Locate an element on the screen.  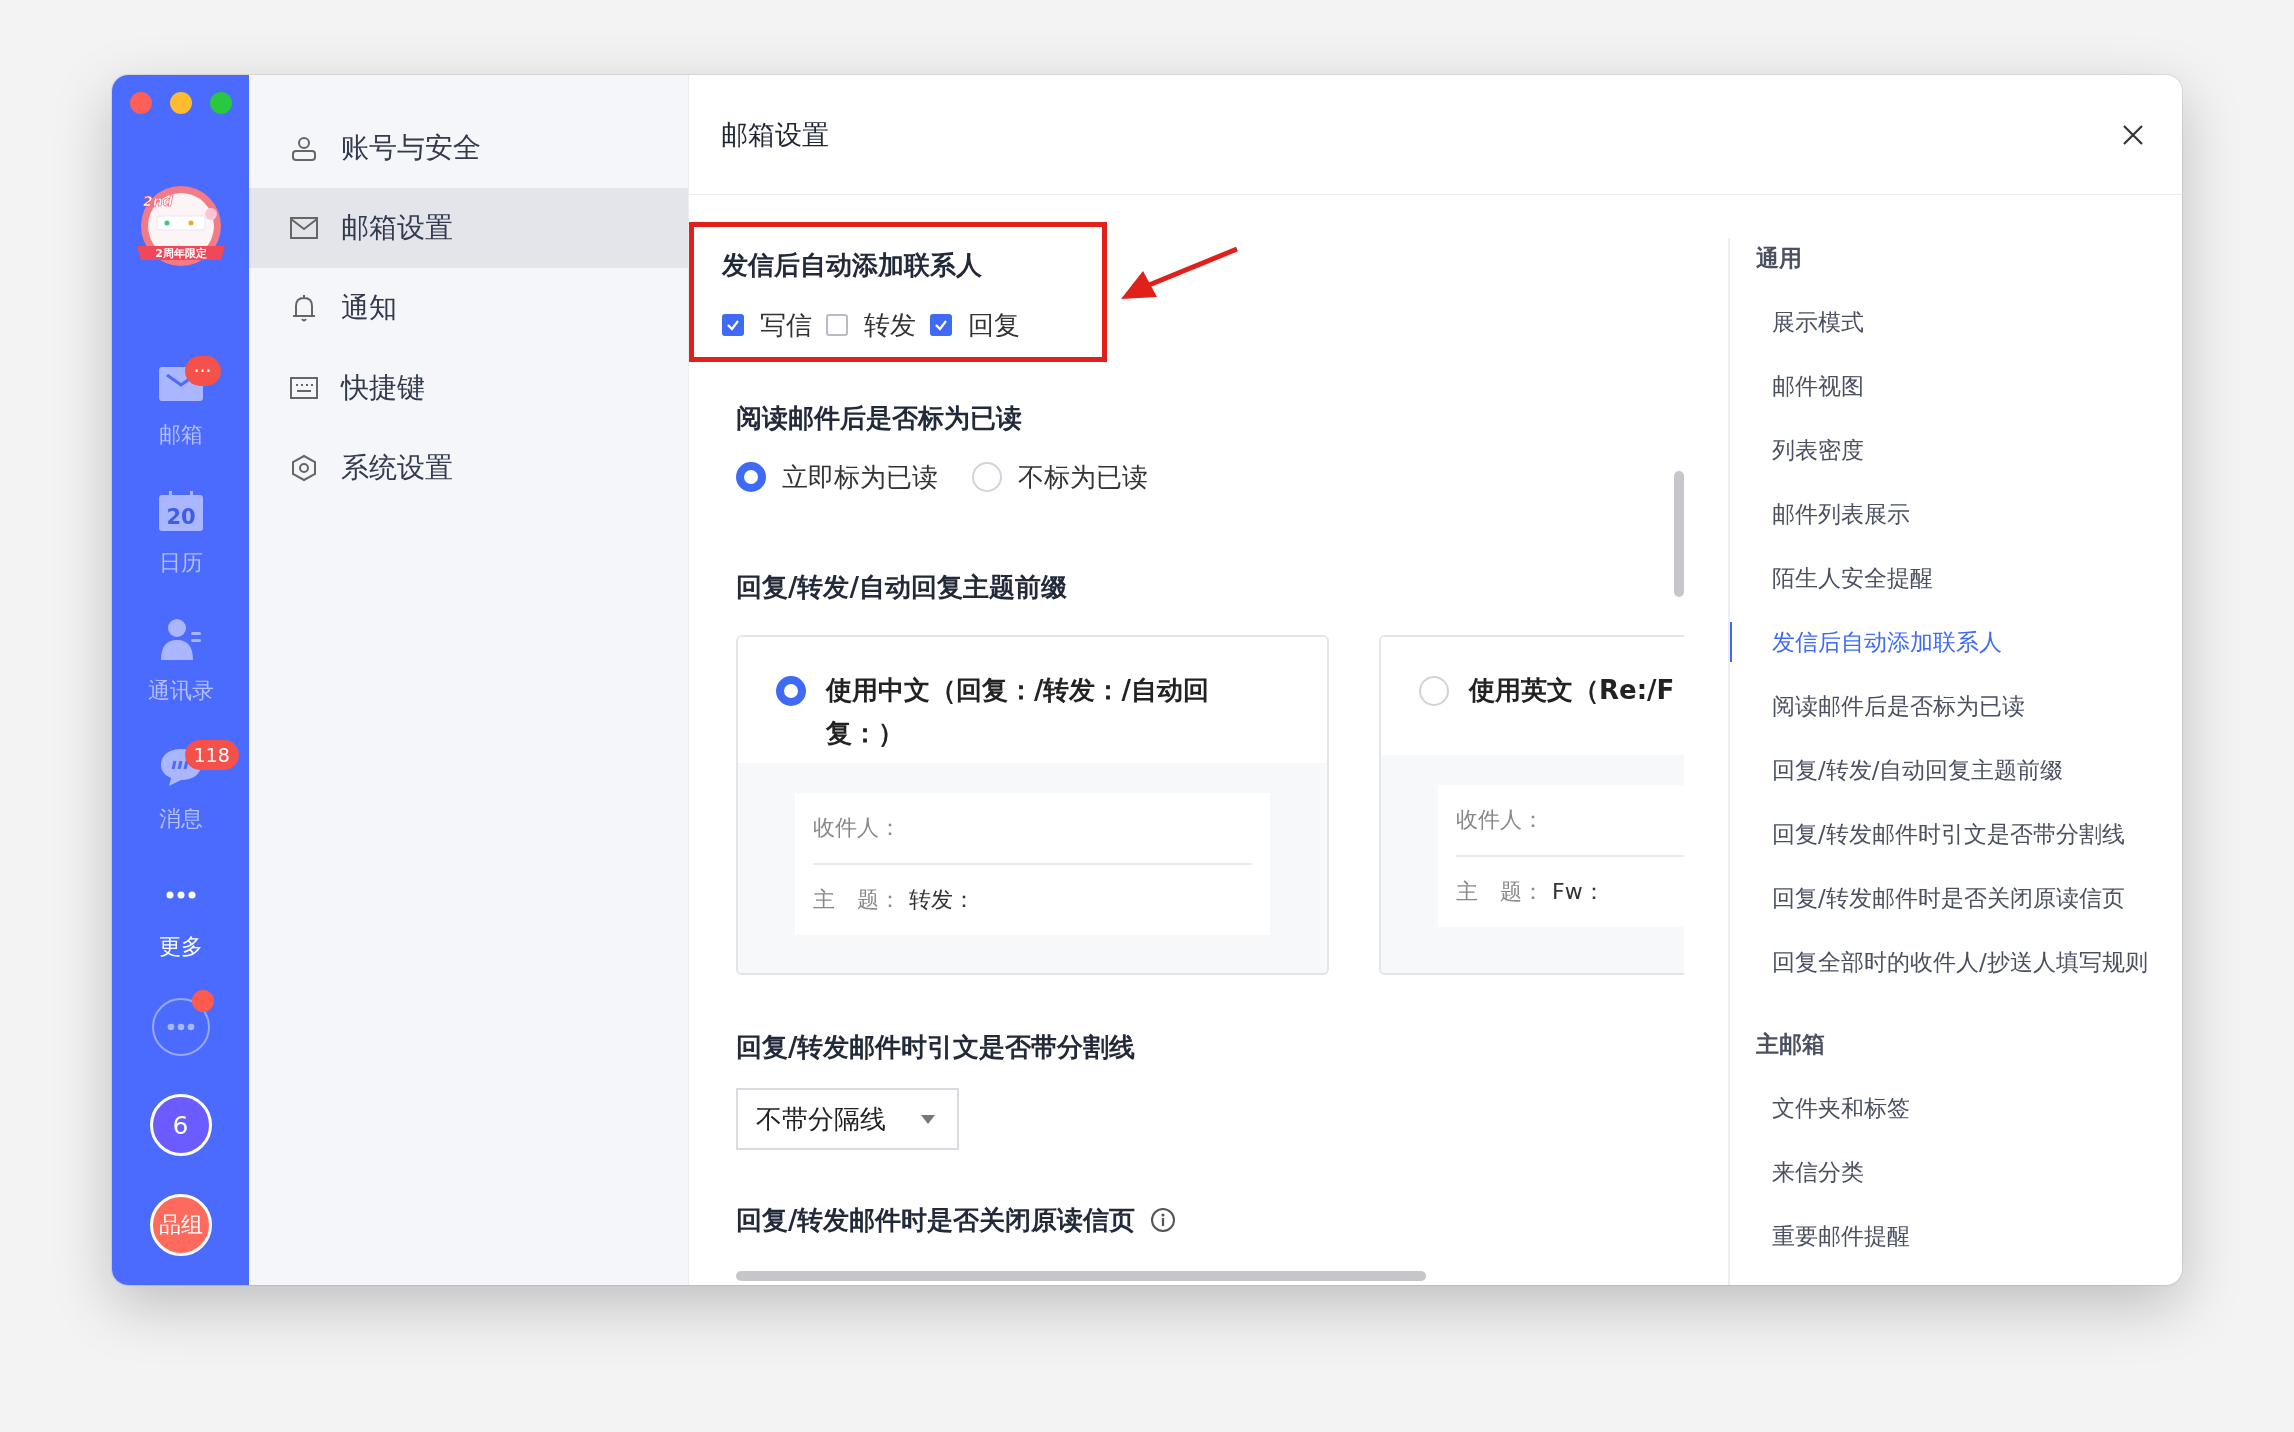
zoom-window-button is located at coordinates (220, 103).